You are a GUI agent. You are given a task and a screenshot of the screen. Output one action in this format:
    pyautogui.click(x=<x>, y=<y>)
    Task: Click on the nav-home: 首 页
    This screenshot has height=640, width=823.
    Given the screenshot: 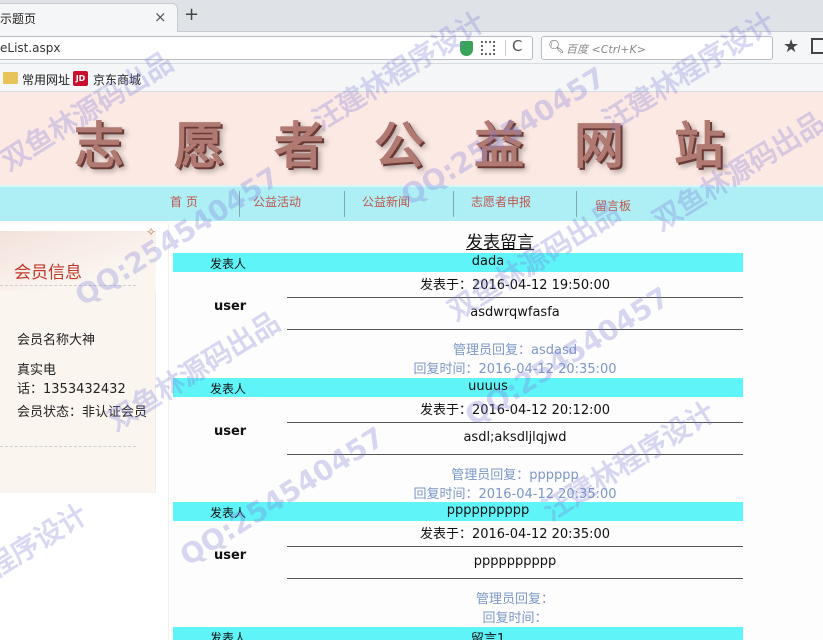 What is the action you would take?
    pyautogui.click(x=184, y=201)
    